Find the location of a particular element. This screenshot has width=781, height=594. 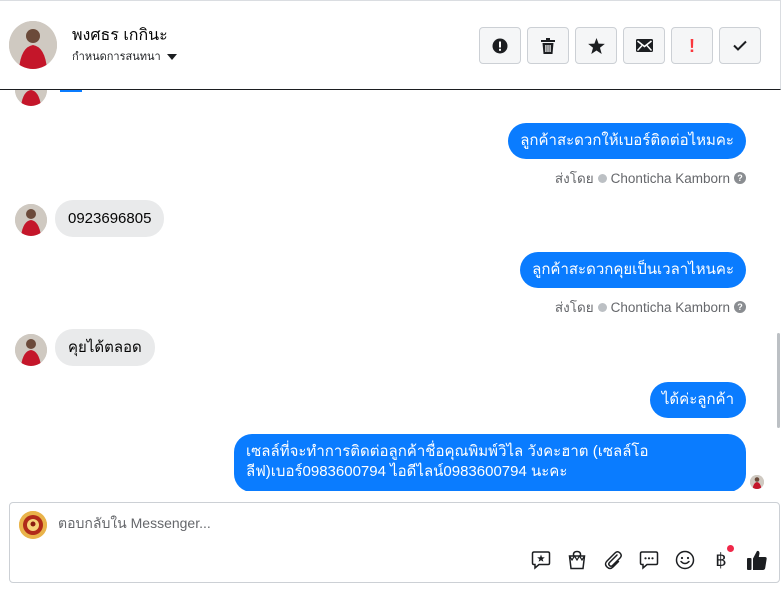

attach-button is located at coordinates (613, 560).